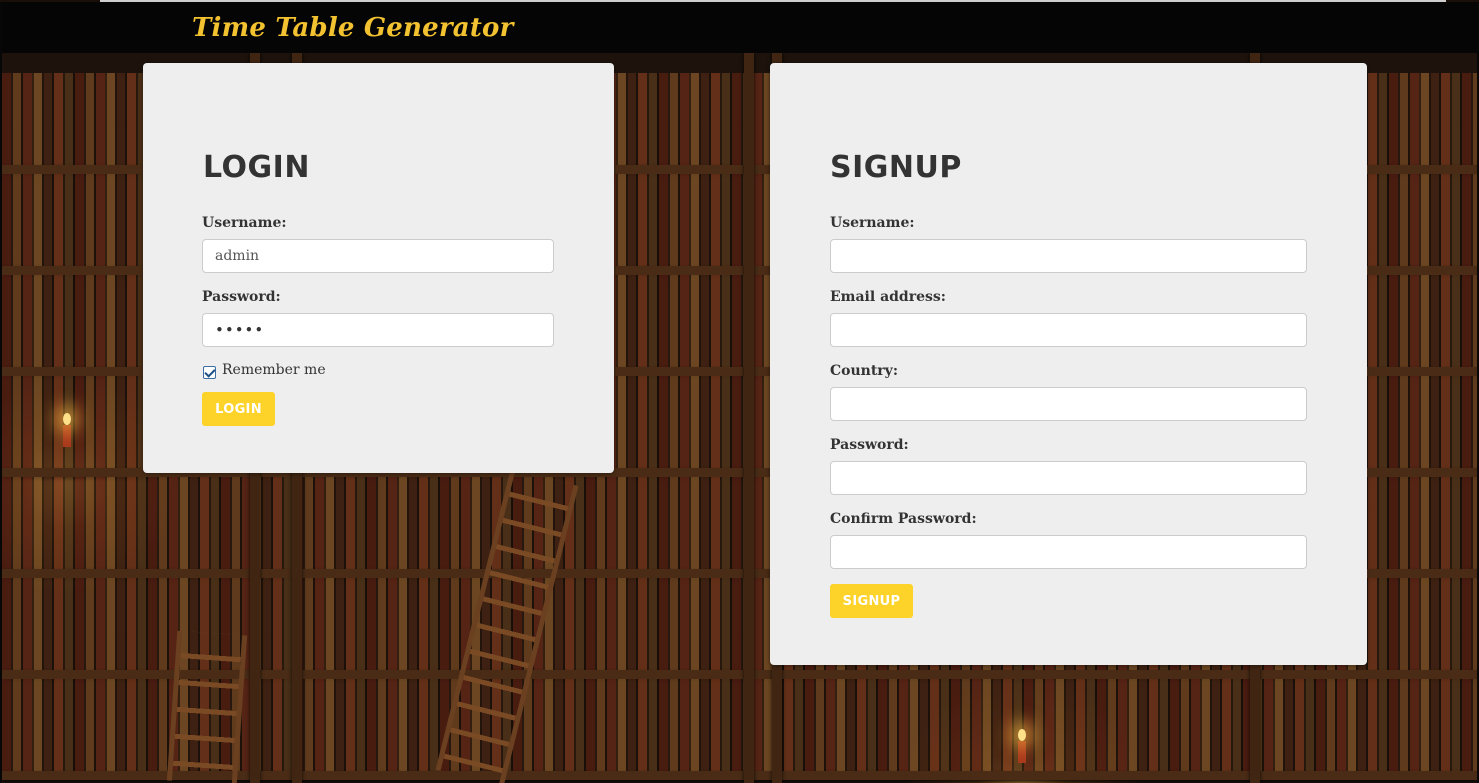  Describe the element at coordinates (241, 297) in the screenshot. I see `login-password-label: Password:` at that location.